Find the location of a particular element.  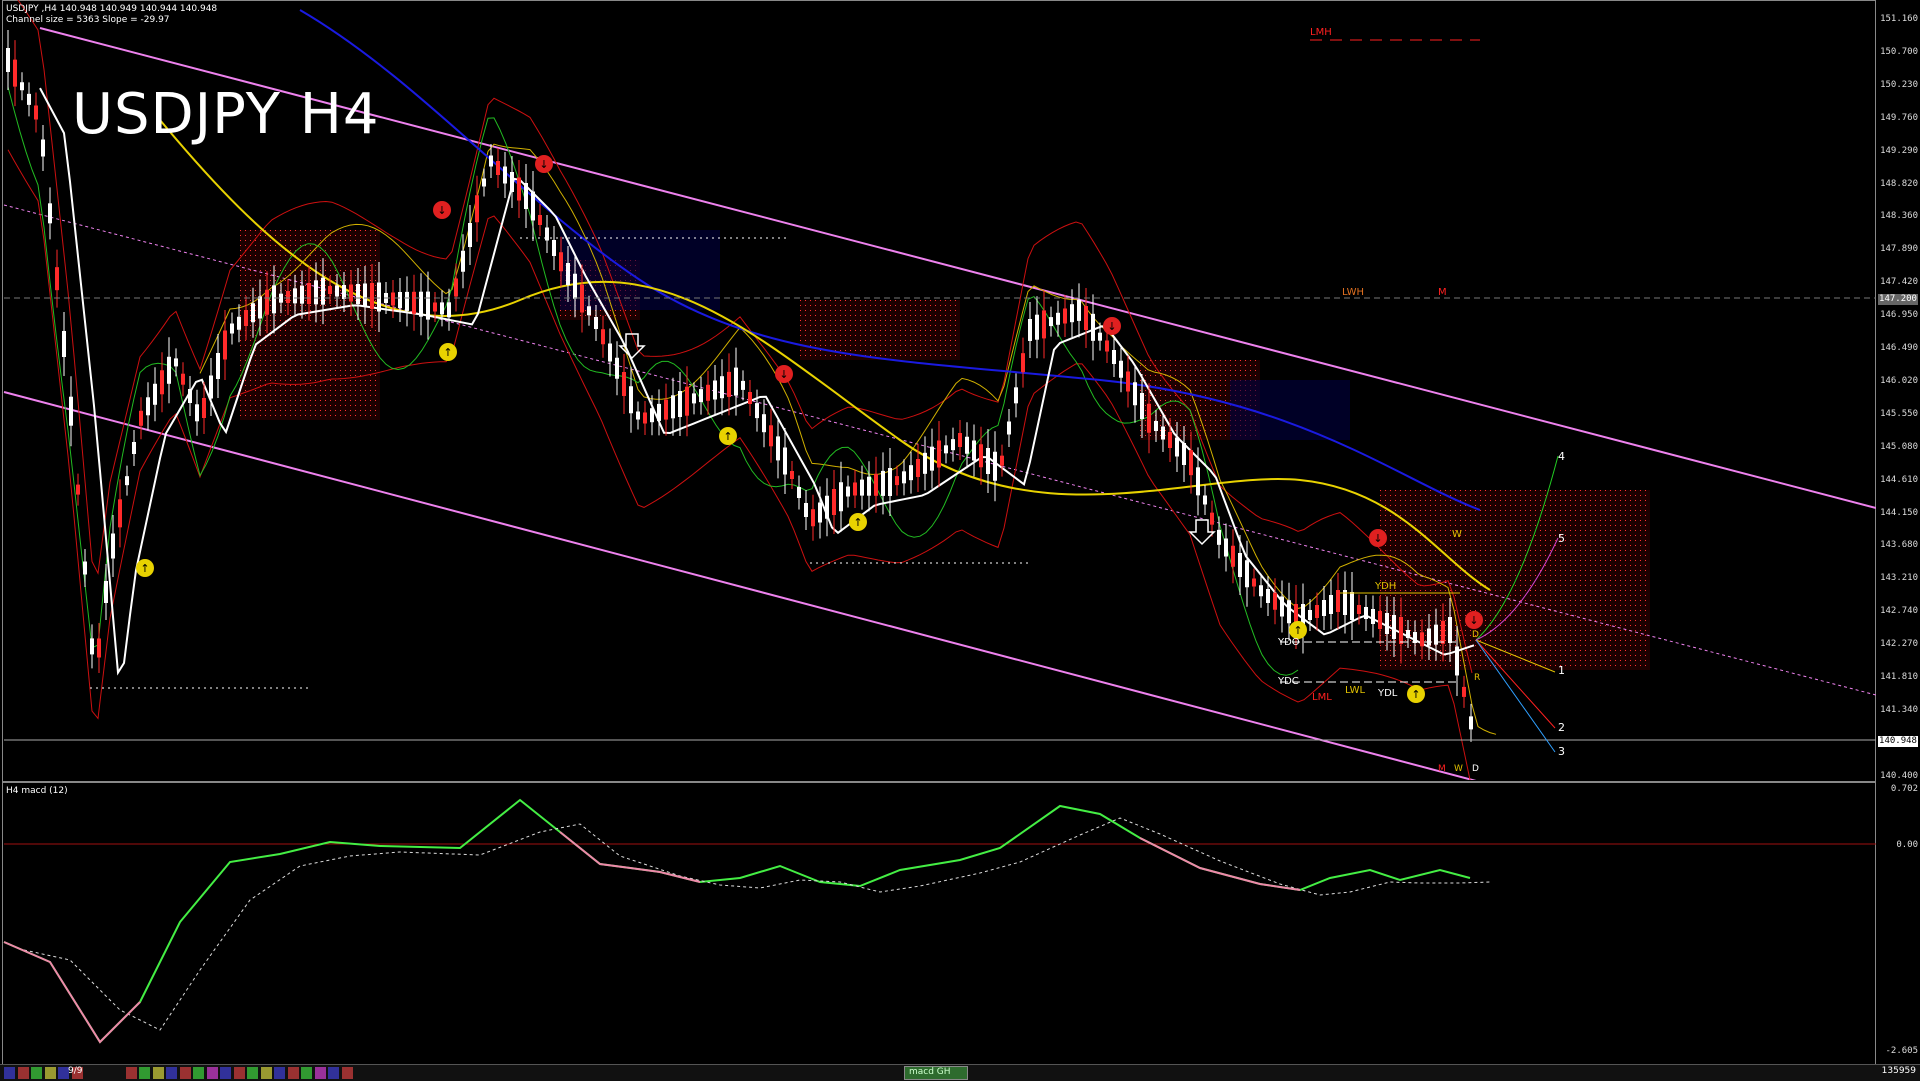

channel-info: Channel size = 5363 Slope = -29.97 is located at coordinates (88, 20).